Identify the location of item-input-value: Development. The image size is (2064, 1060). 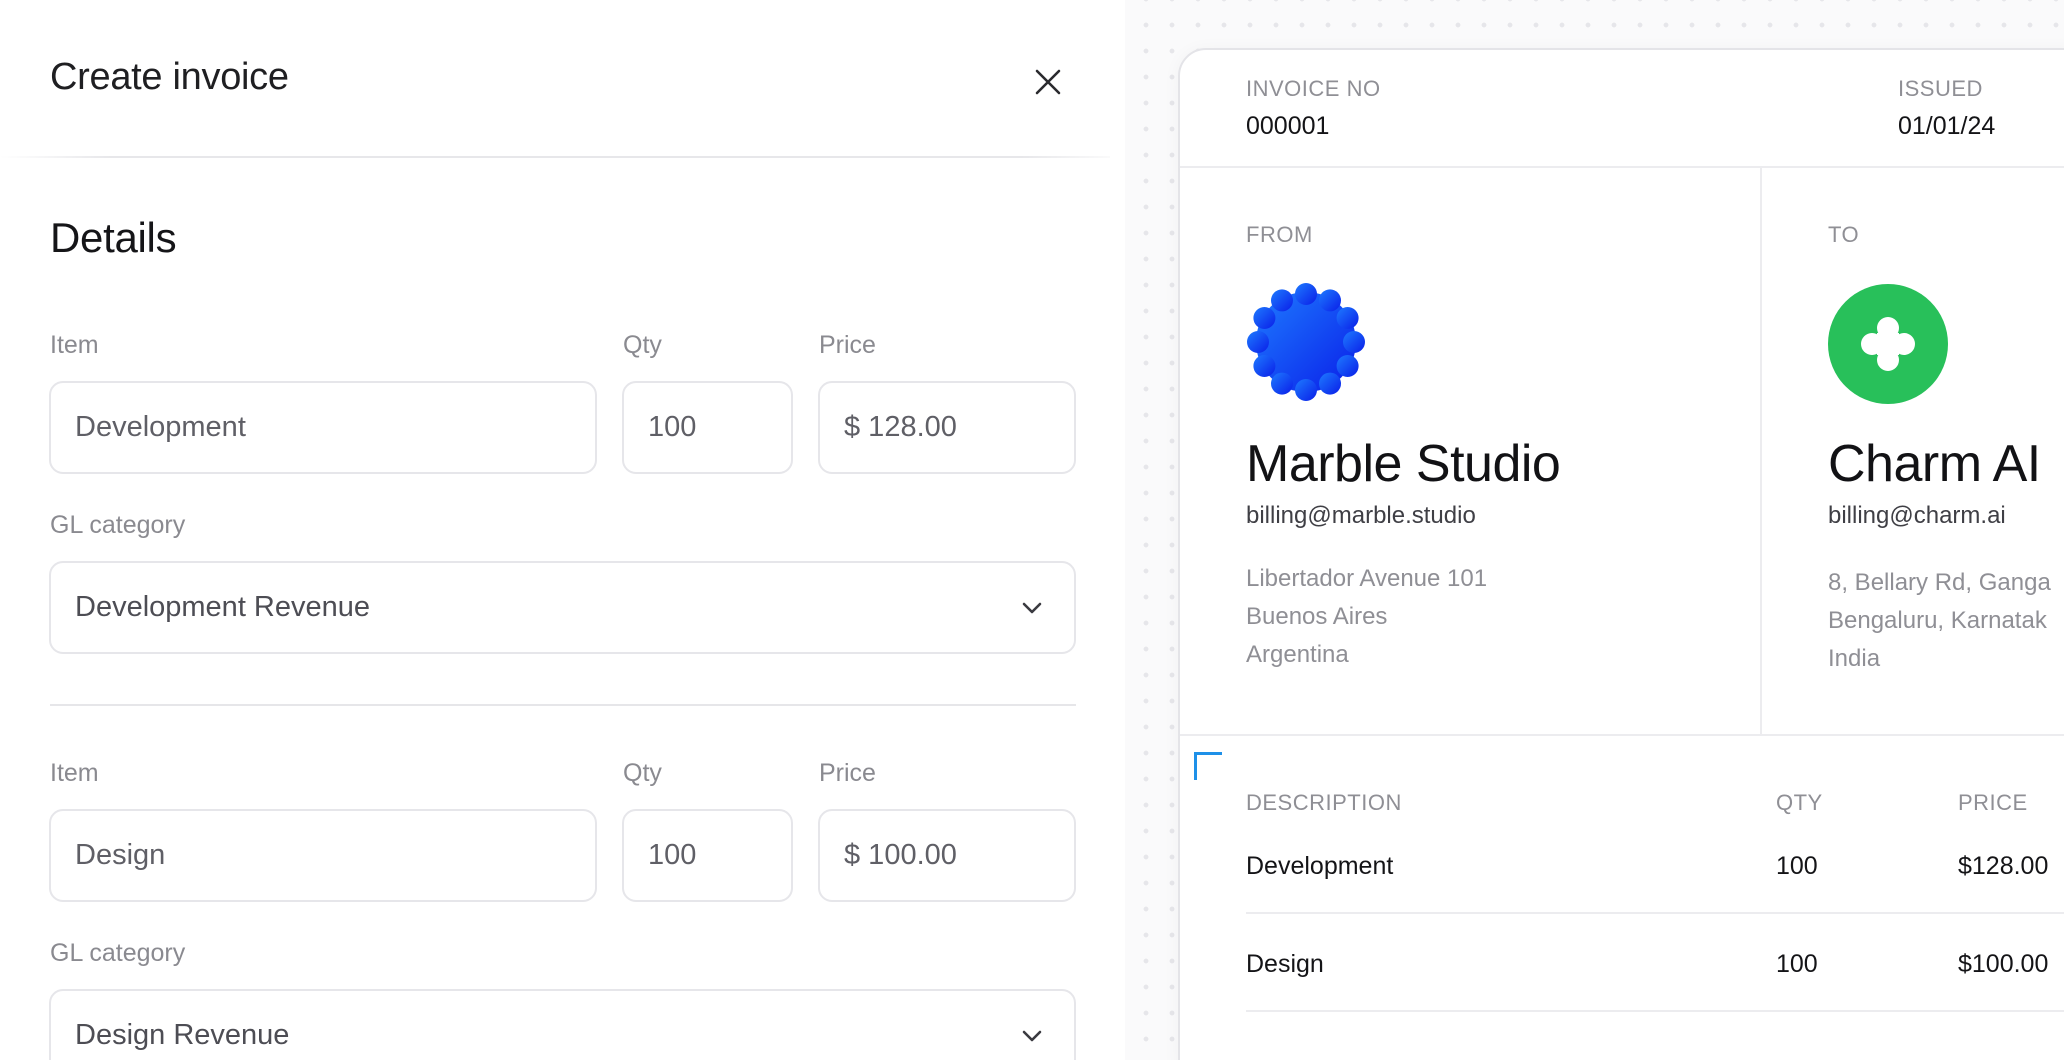
(160, 427).